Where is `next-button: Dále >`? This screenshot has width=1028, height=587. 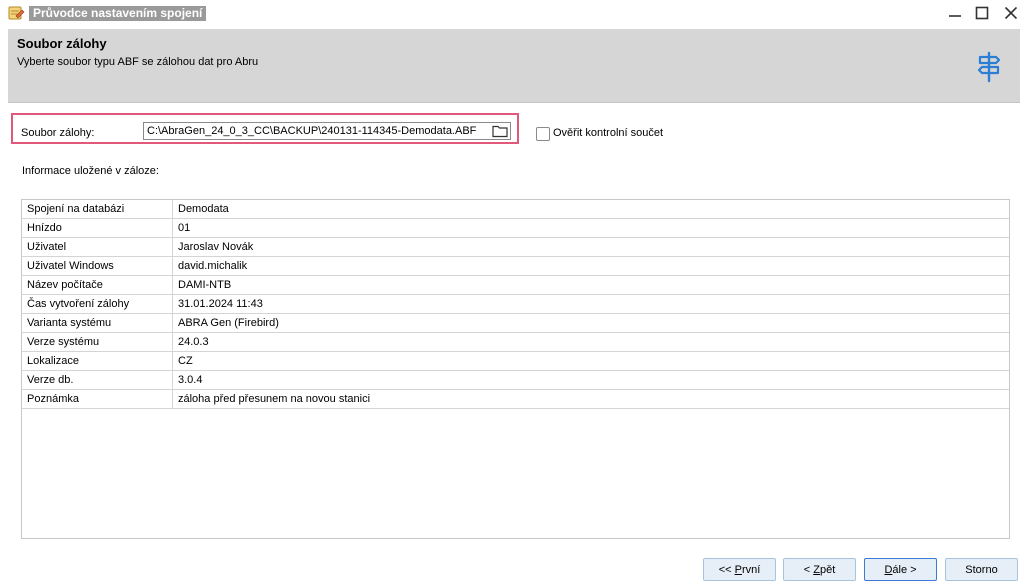
next-button: Dále > is located at coordinates (900, 569).